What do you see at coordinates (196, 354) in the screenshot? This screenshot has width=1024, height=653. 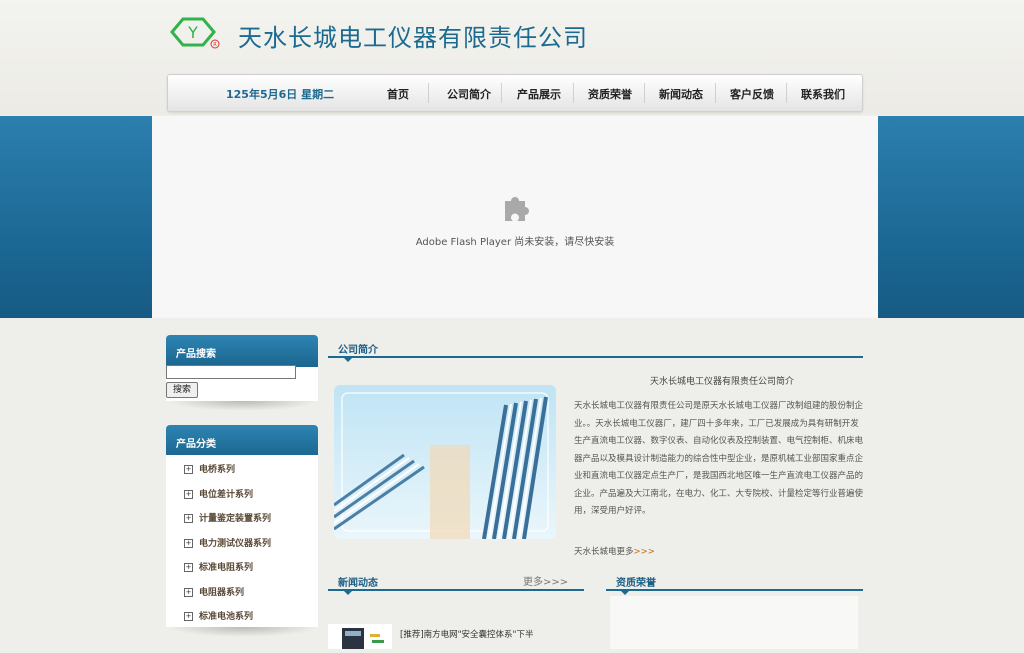 I see `search-box-title: 产品搜索` at bounding box center [196, 354].